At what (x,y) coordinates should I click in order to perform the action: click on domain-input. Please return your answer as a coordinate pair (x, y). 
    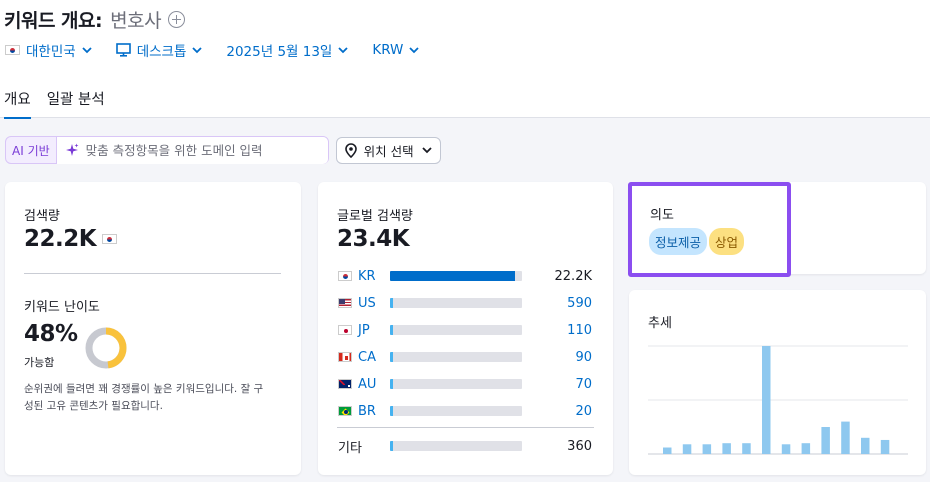
    Looking at the image, I should click on (200, 150).